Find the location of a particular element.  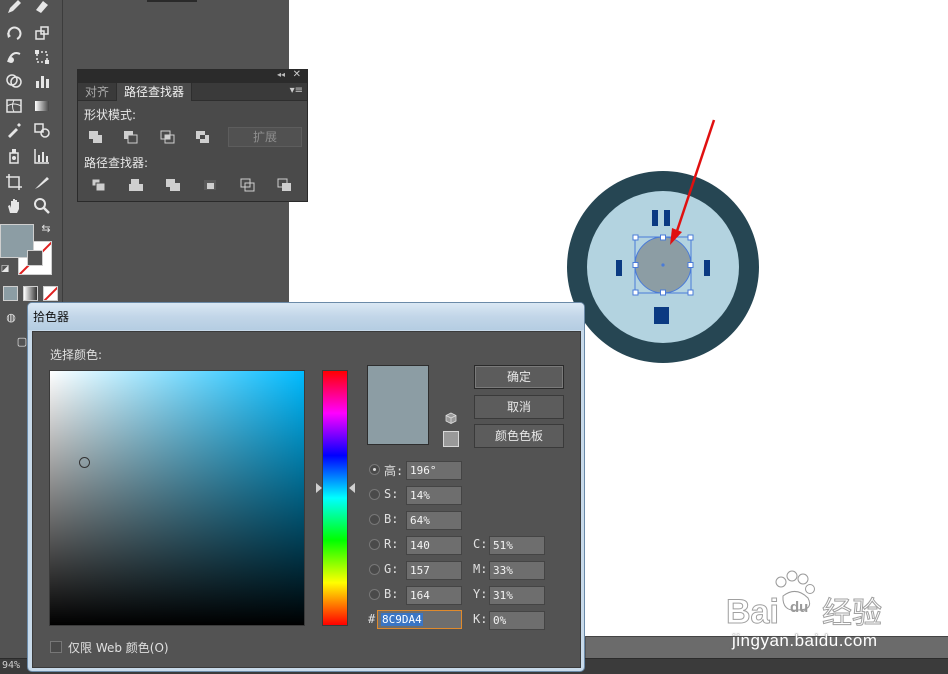

svg-text: du is located at coordinates (799, 607).